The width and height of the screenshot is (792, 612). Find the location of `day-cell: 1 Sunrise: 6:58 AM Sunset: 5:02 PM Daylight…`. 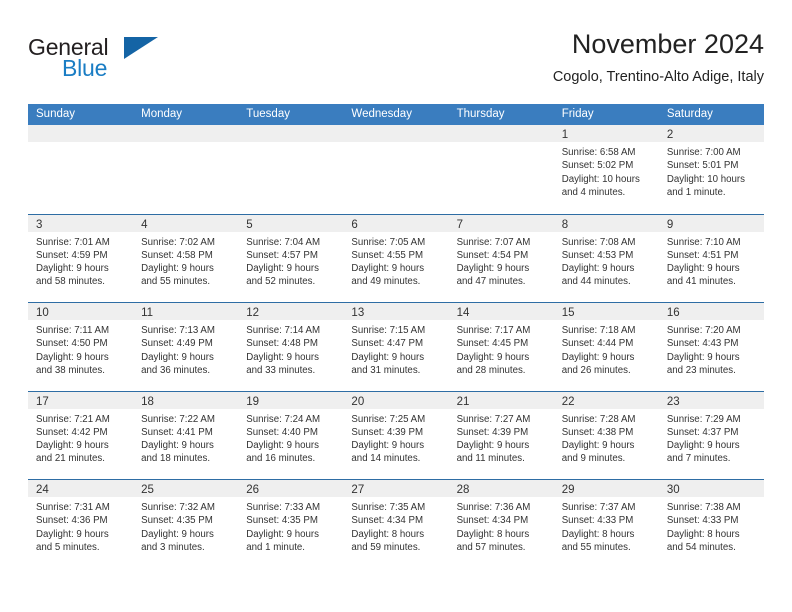

day-cell: 1 Sunrise: 6:58 AM Sunset: 5:02 PM Daylight… is located at coordinates (606, 169).